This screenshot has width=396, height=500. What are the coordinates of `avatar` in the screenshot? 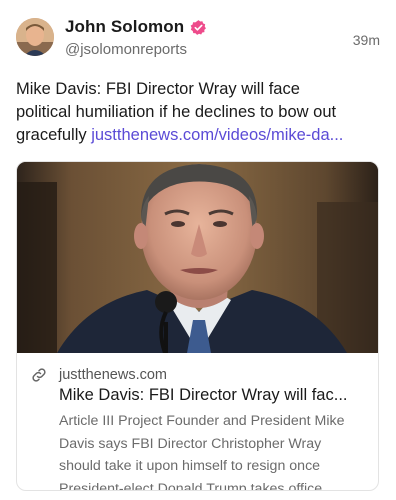 It's located at (35, 37).